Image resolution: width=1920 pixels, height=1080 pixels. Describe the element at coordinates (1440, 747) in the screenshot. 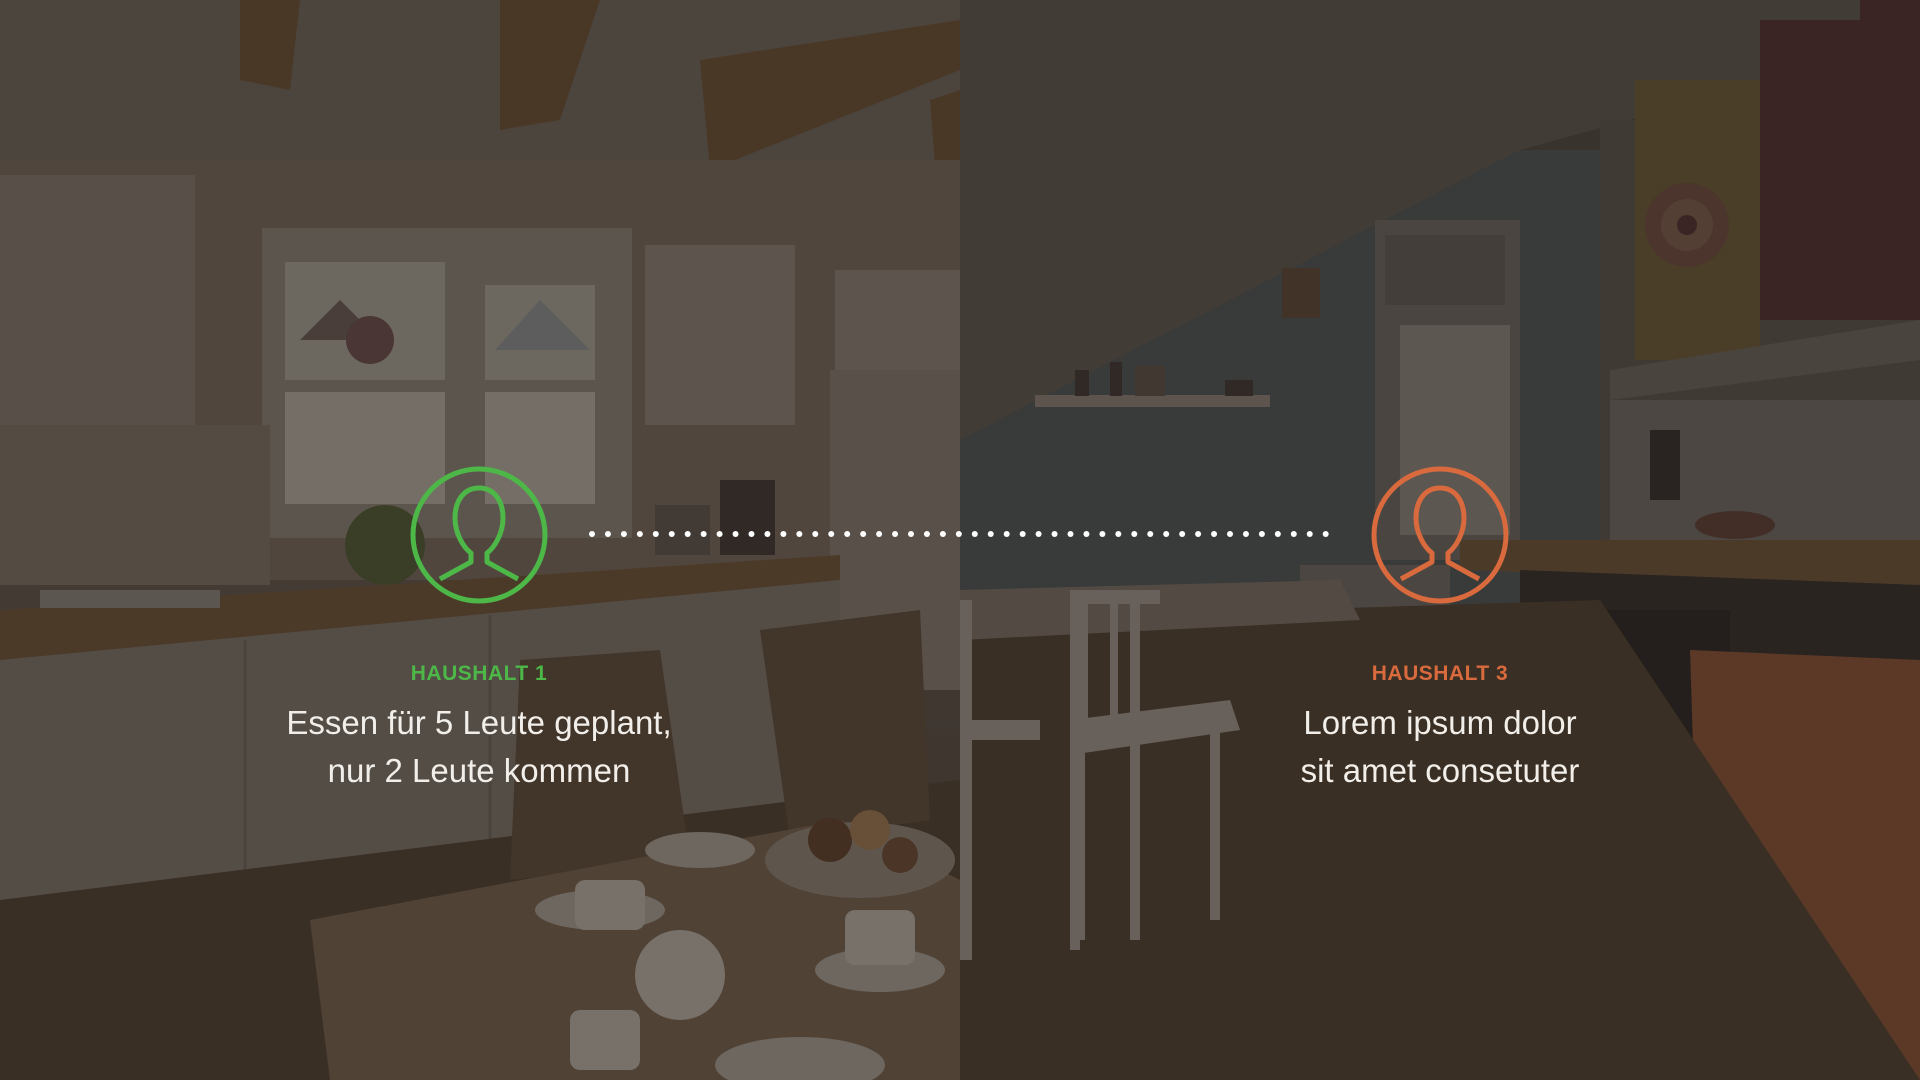

I see `household-3-description: Lorem ipsum dolor sit amet consetuter` at that location.